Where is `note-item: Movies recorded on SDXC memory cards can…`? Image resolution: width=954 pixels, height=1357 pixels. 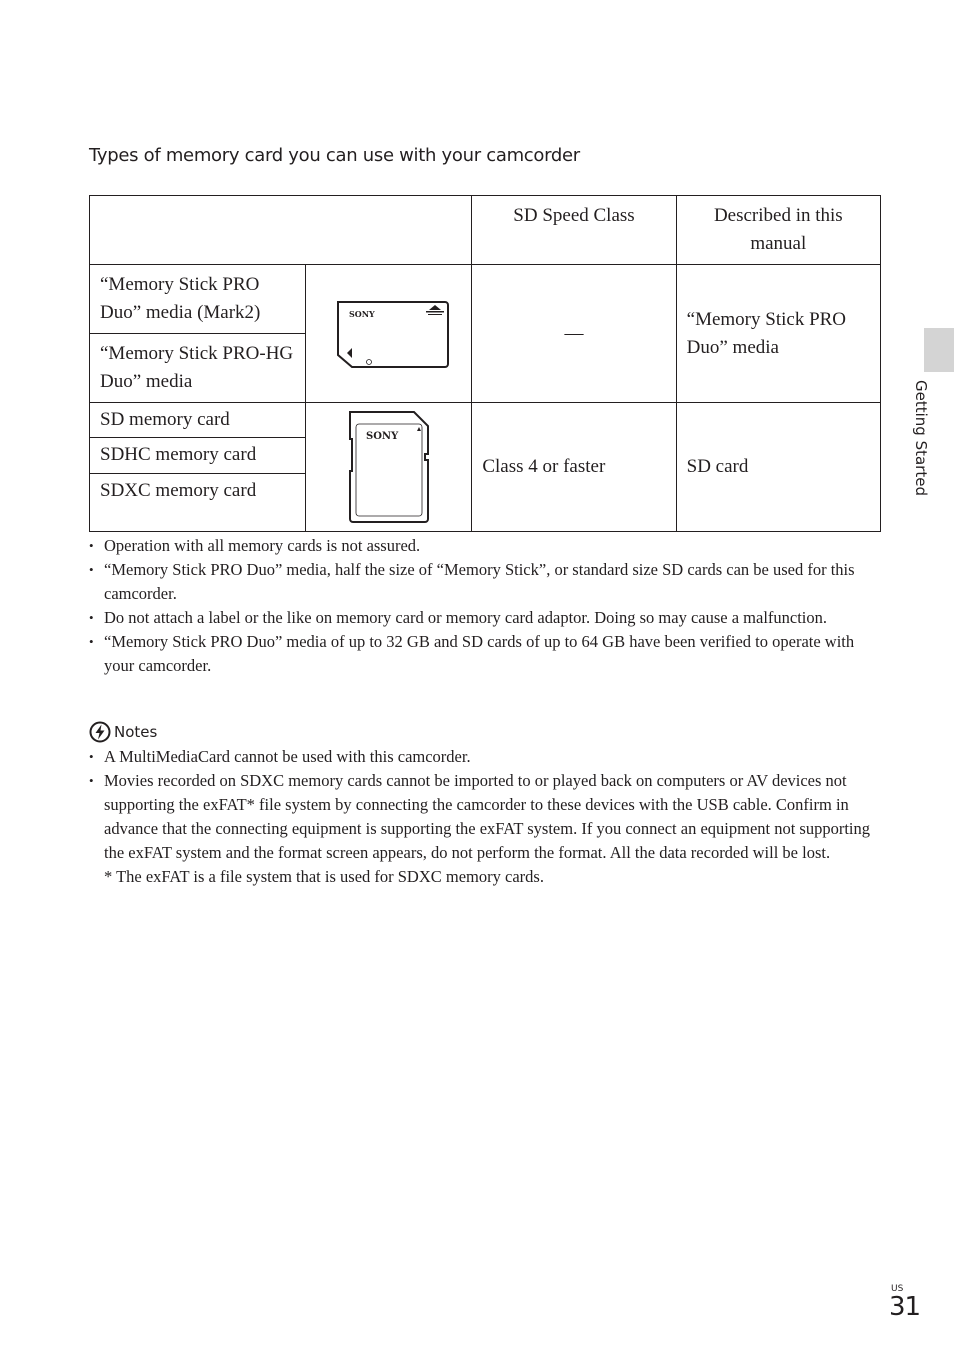
note-item: Movies recorded on SDXC memory cards can… is located at coordinates (484, 817).